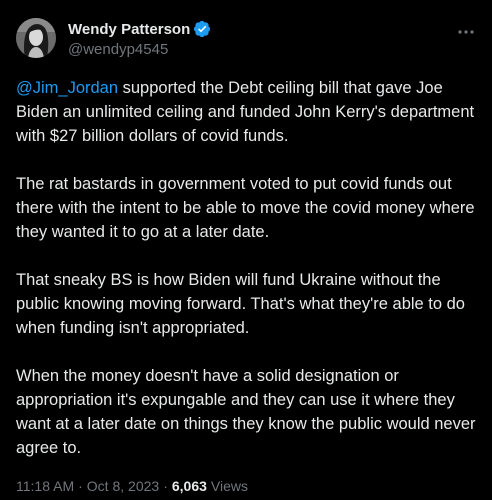 This screenshot has height=500, width=492. I want to click on display-name: Wendy Patterson, so click(129, 29).